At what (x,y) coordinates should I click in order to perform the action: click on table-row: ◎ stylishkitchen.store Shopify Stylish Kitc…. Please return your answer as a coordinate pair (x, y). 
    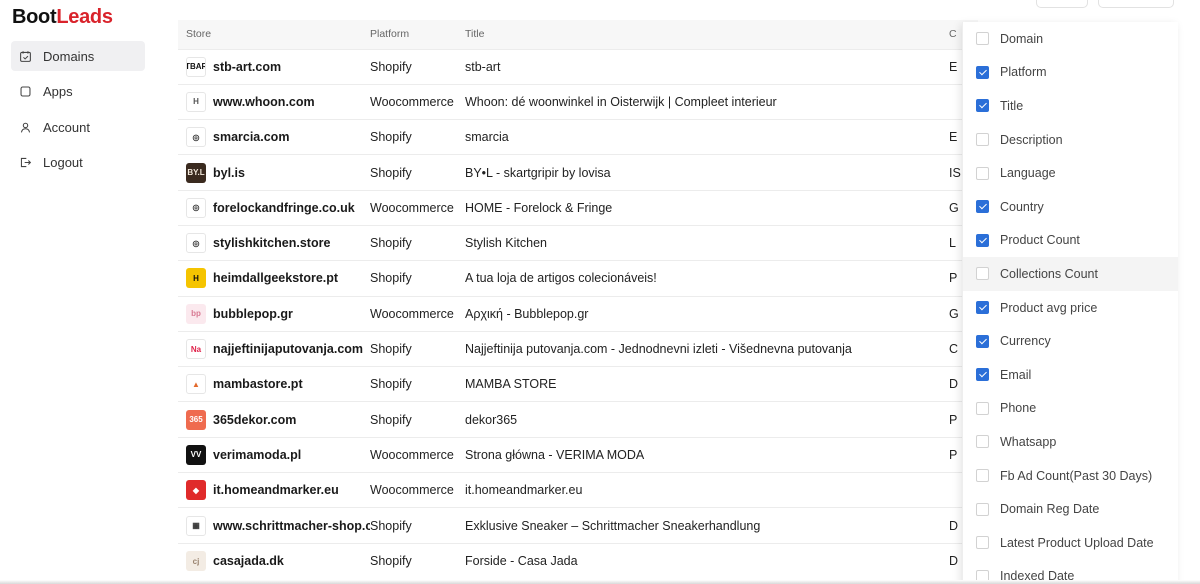
    Looking at the image, I should click on (578, 242).